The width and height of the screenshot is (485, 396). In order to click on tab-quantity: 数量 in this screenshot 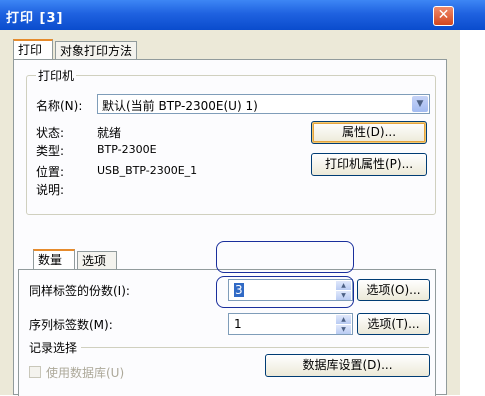, I will do `click(54, 259)`.